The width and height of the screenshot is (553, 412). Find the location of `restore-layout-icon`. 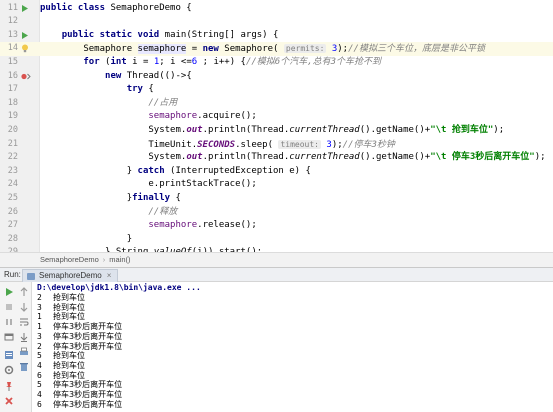

restore-layout-icon is located at coordinates (9, 337).